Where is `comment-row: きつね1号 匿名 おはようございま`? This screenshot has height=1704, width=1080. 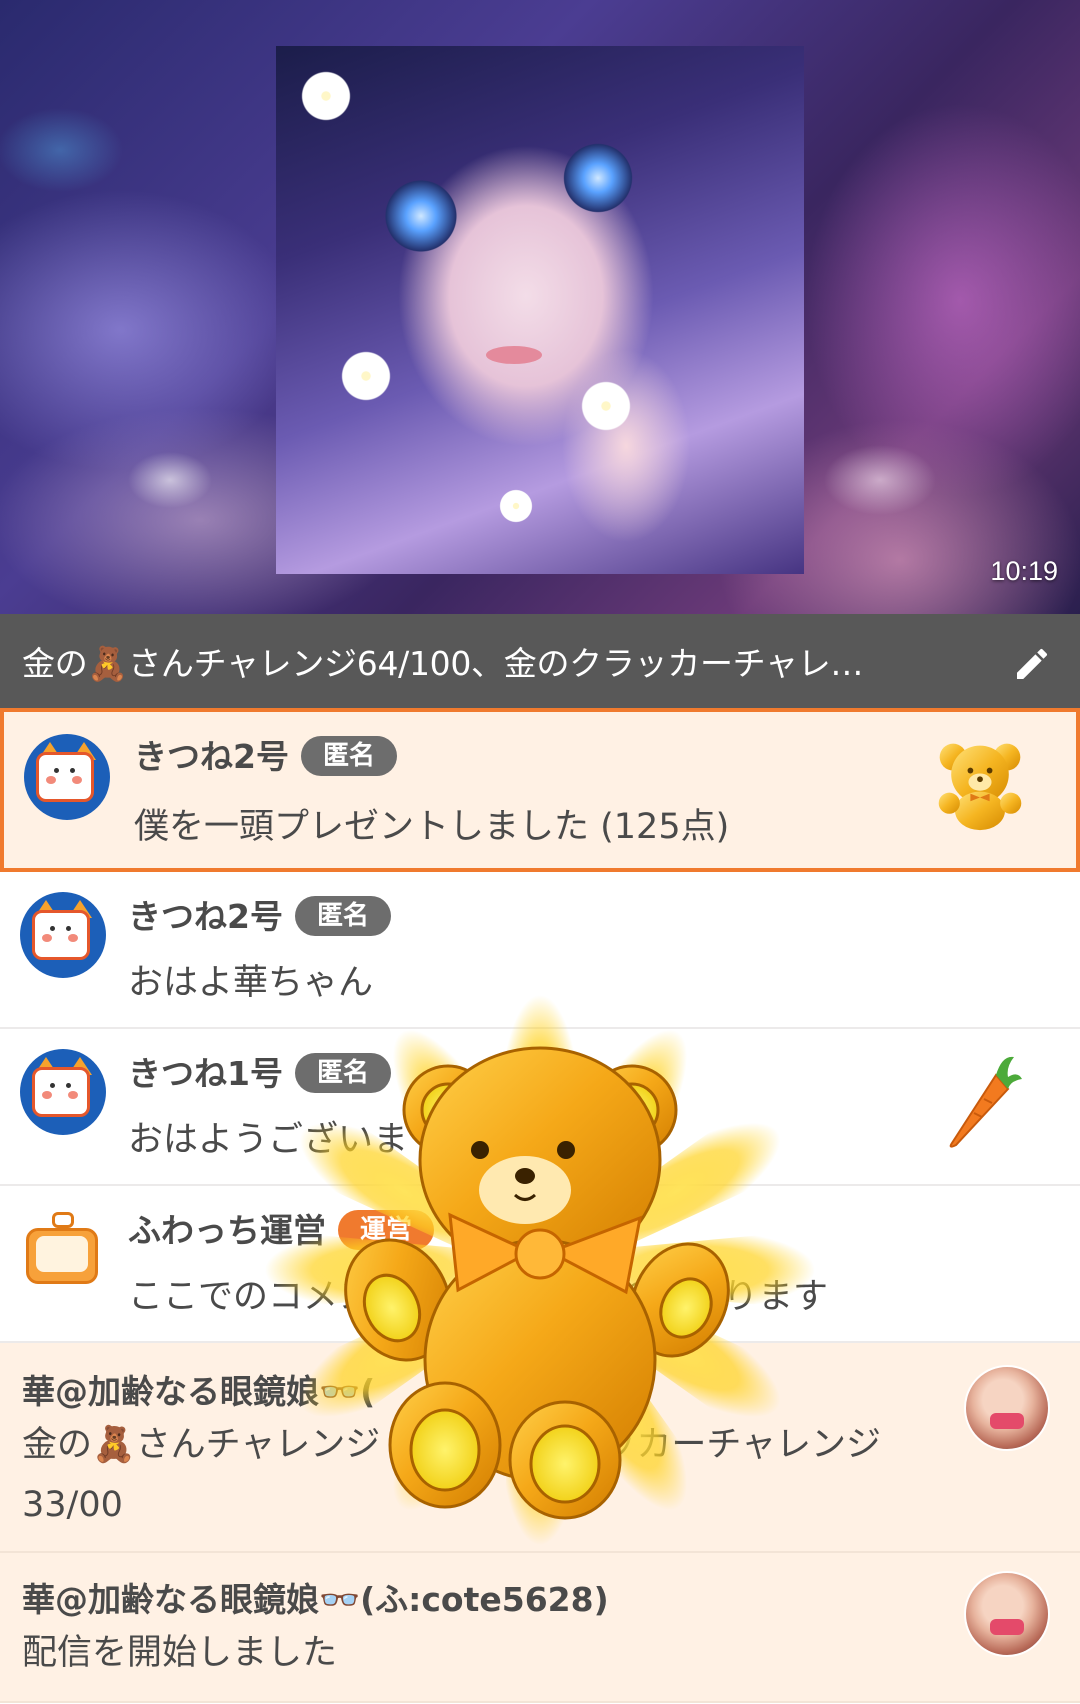
comment-row: きつね1号 匿名 おはようございま is located at coordinates (540, 1107).